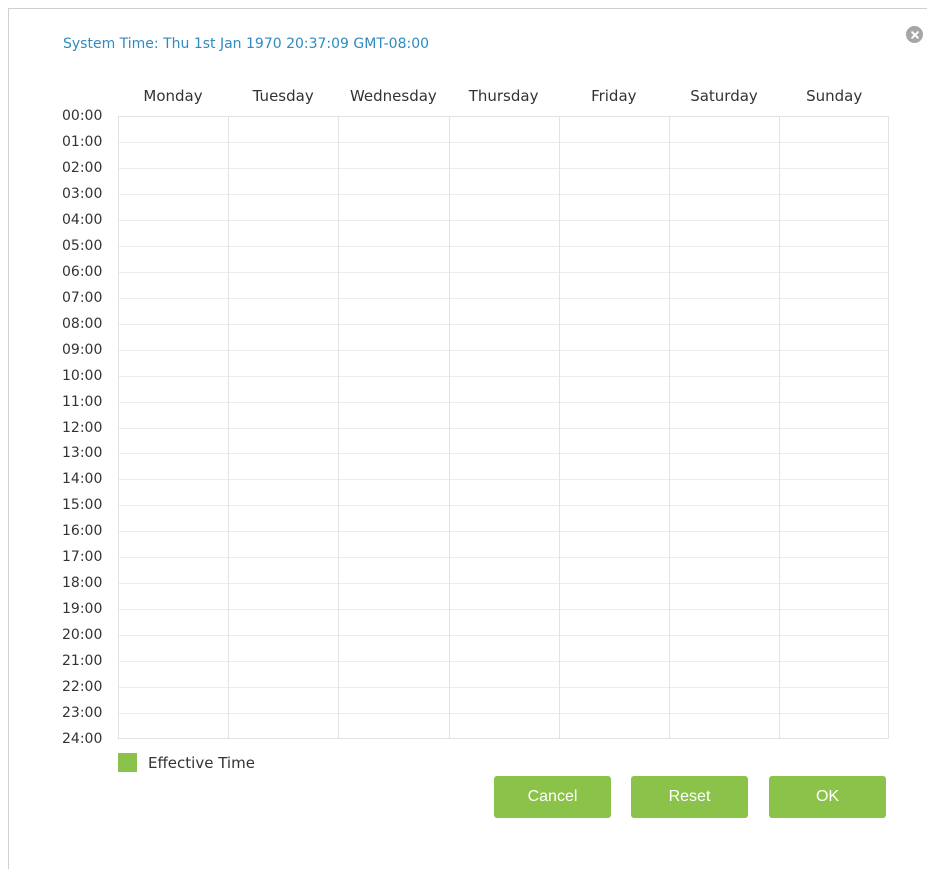 This screenshot has height=869, width=927. Describe the element at coordinates (127, 762) in the screenshot. I see `effective-time-swatch` at that location.